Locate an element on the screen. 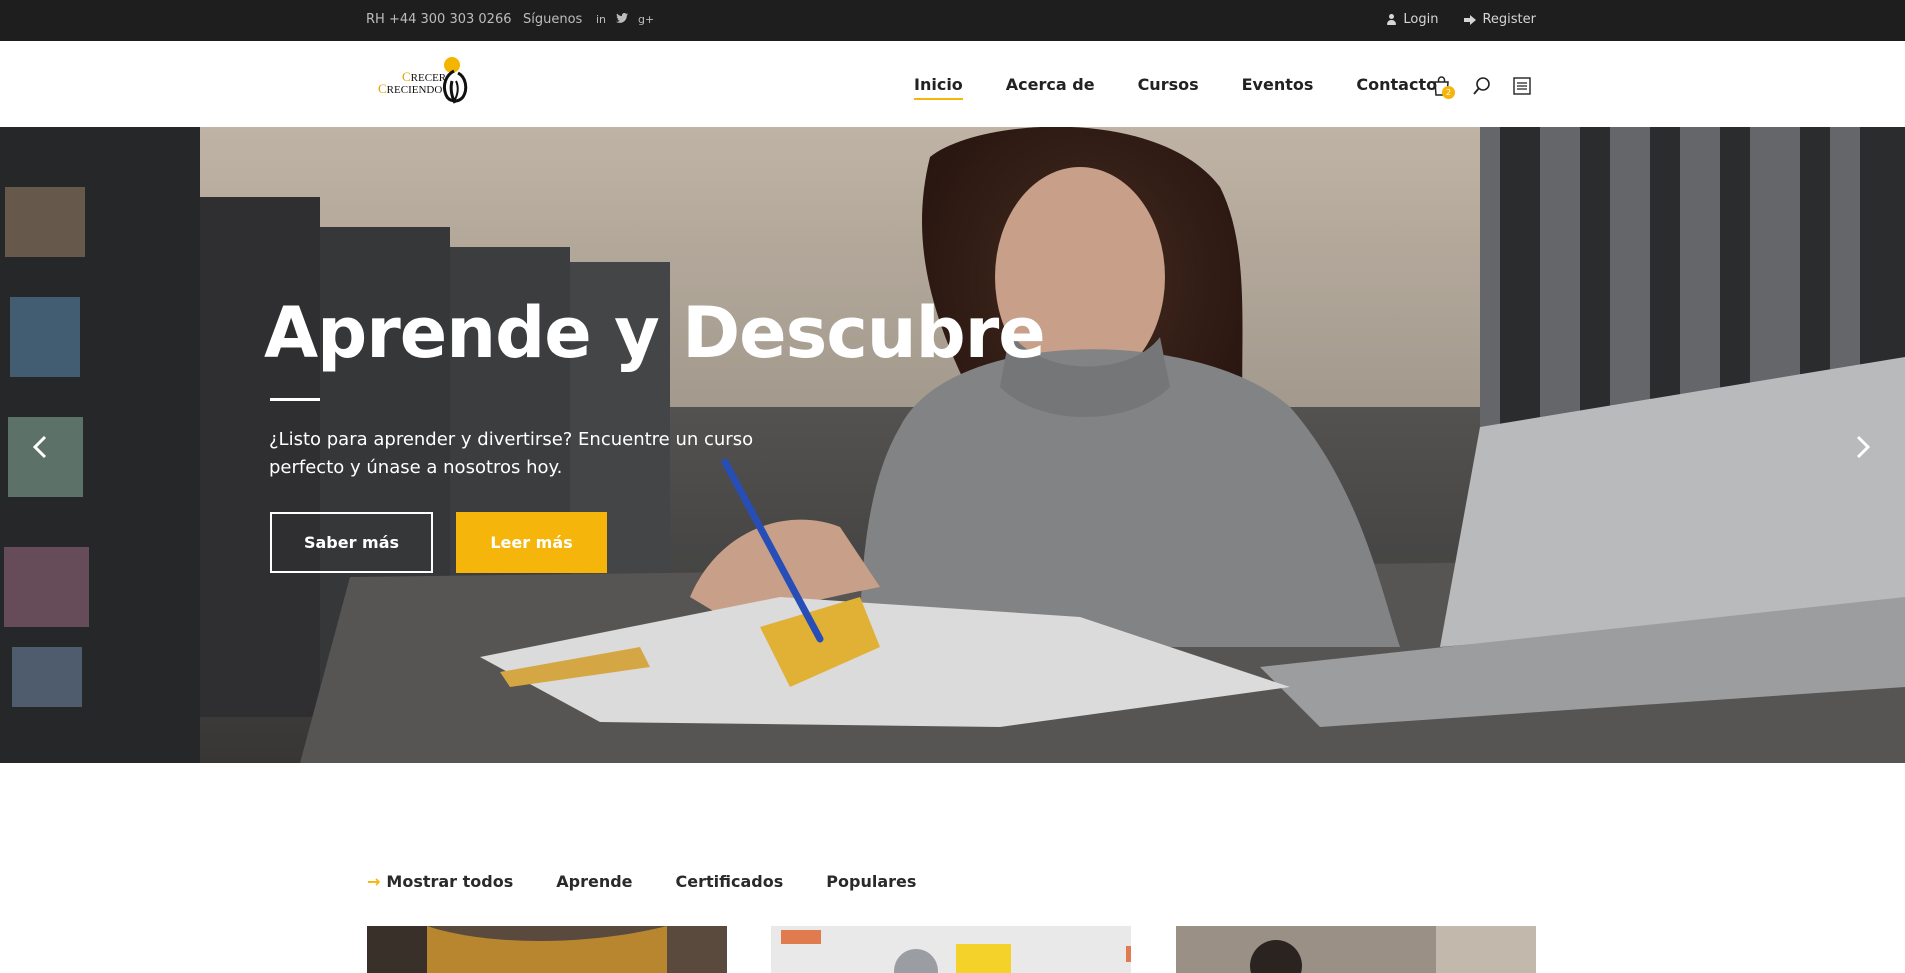 Image resolution: width=1905 pixels, height=973 pixels. nav-acerca-de: Acerca de is located at coordinates (1050, 84).